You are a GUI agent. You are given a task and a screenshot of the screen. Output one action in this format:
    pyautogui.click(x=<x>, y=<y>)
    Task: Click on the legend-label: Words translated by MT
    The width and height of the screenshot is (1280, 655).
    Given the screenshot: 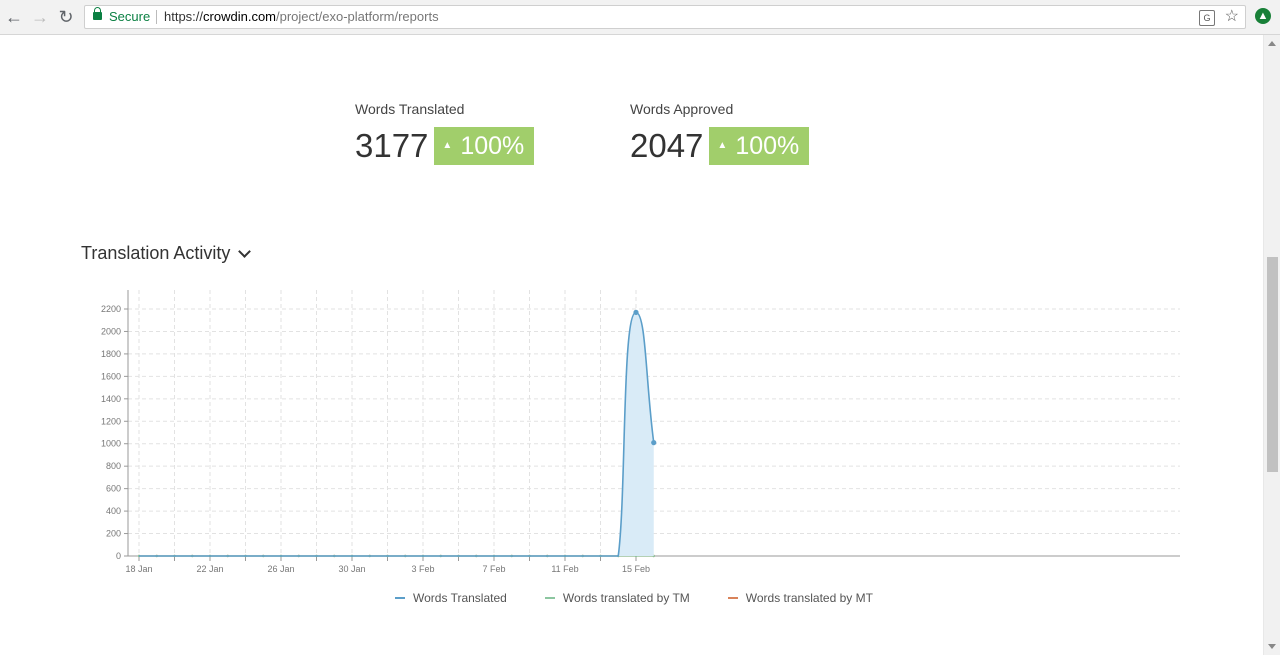 What is the action you would take?
    pyautogui.click(x=809, y=598)
    